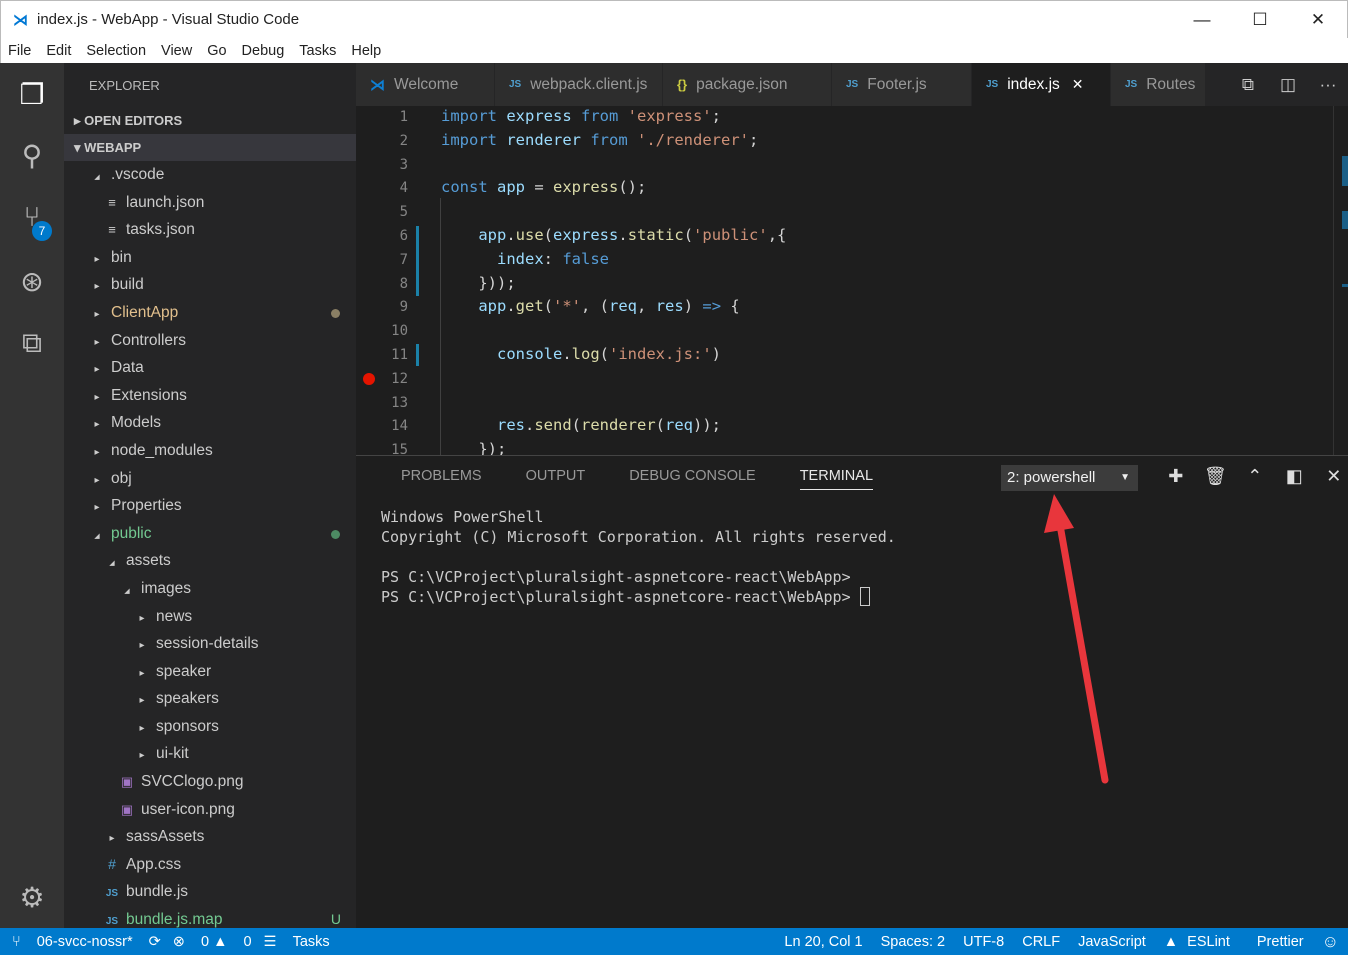  I want to click on menu-debug: Debug, so click(264, 51).